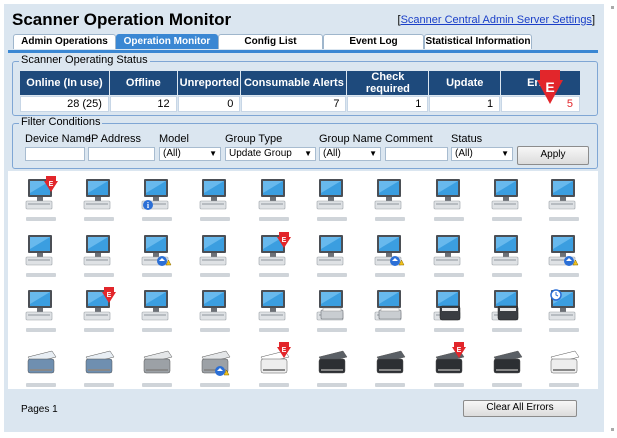 The height and width of the screenshot is (438, 617). I want to click on ip-address-input, so click(121, 154).